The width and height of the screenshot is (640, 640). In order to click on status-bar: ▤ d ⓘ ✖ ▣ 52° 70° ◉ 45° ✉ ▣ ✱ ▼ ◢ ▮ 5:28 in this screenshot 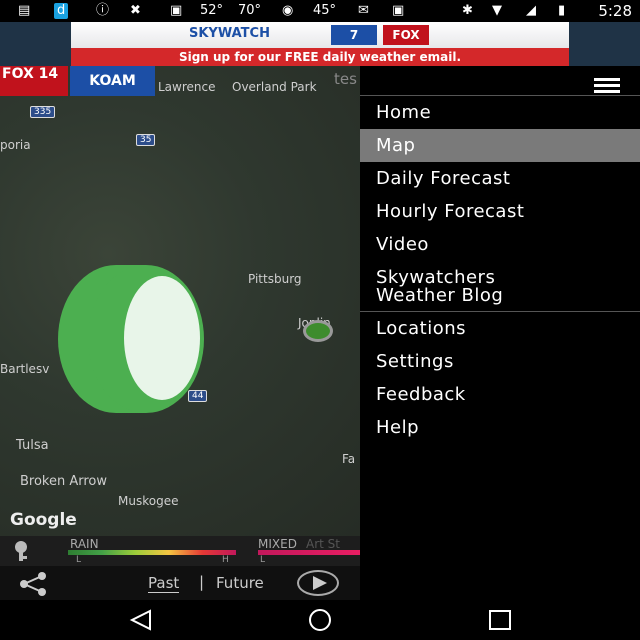, I will do `click(320, 11)`.